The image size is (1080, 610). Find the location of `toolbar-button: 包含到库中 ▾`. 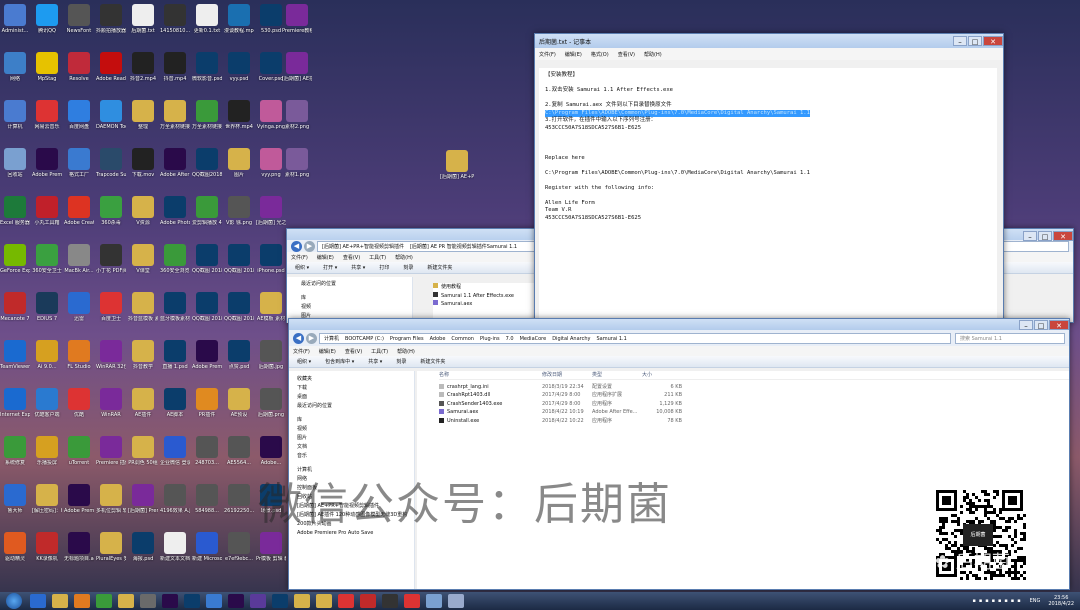

toolbar-button: 包含到库中 ▾ is located at coordinates (339, 361).